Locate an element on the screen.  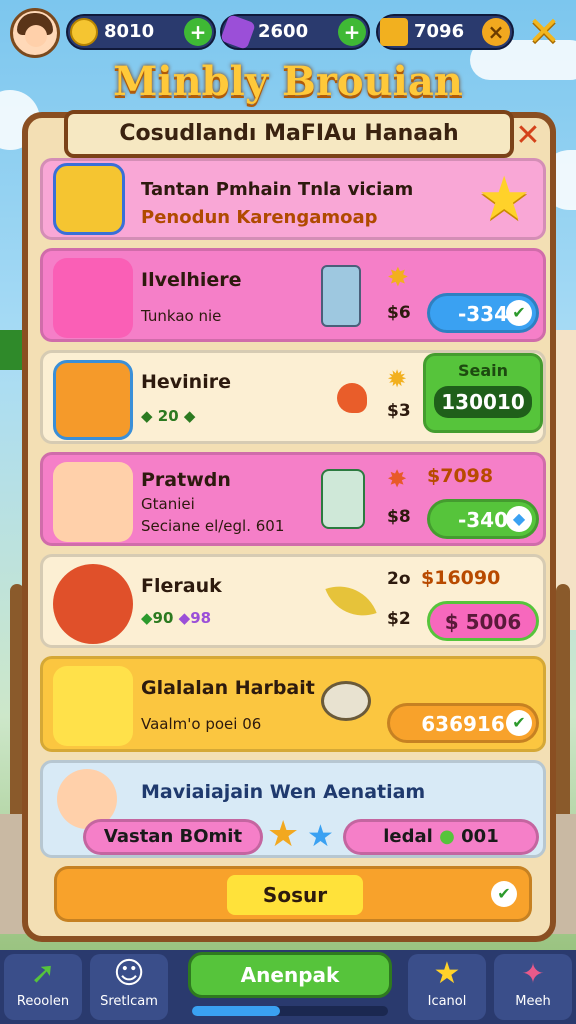
nav-item-4: ★ Icanol is located at coordinates (447, 987).